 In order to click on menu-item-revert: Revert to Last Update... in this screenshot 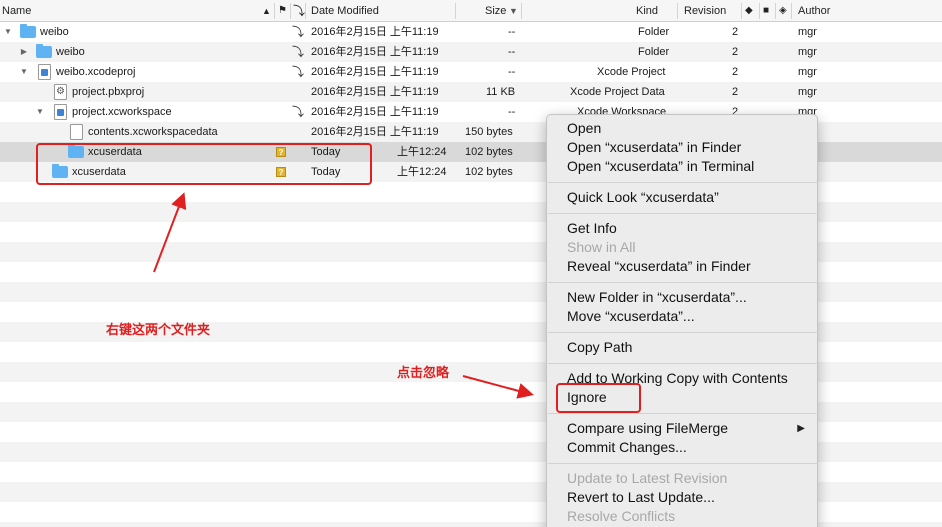, I will do `click(641, 497)`.